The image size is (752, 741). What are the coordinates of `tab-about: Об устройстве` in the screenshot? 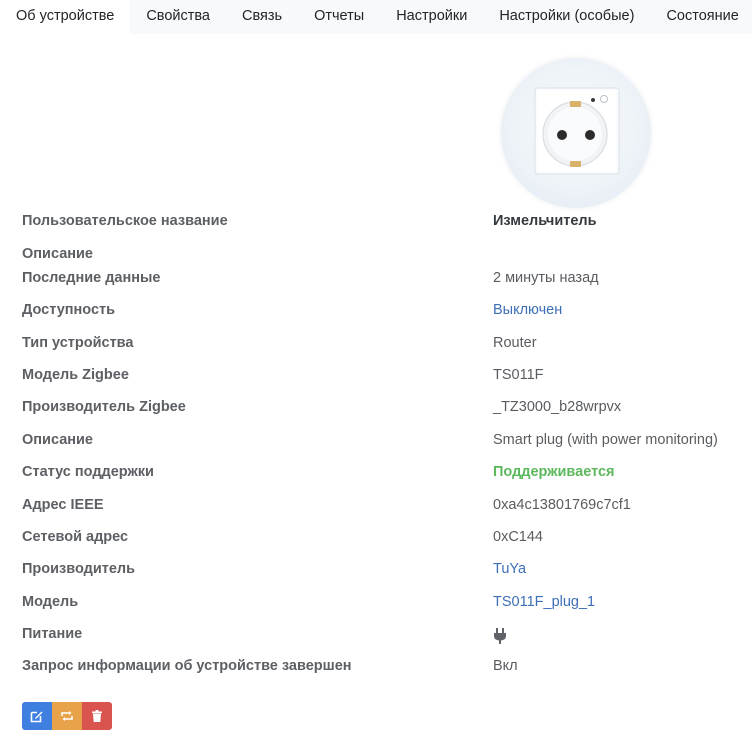 It's located at (65, 17).